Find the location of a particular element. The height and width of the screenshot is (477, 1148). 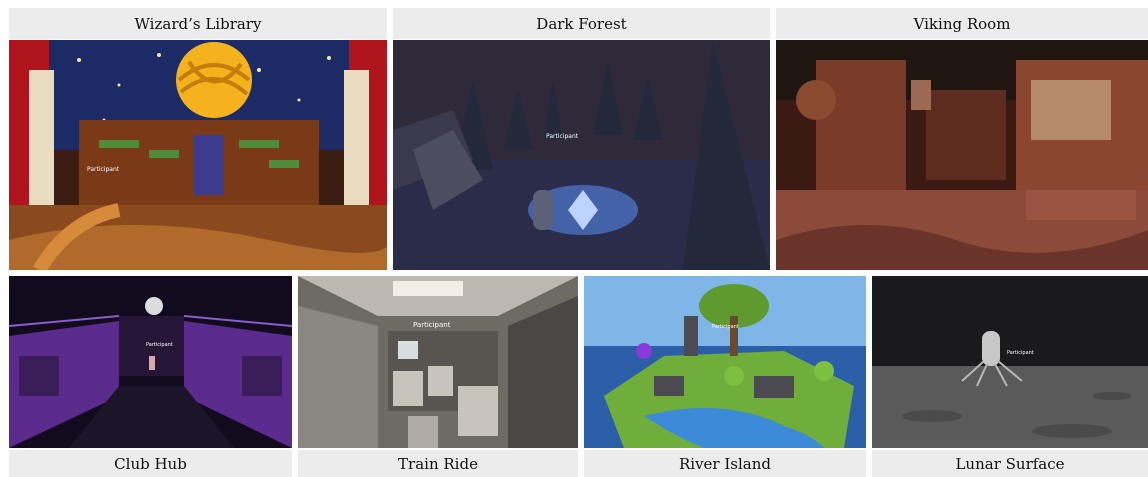

scene-title: Wizard’s Library is located at coordinates (198, 23).